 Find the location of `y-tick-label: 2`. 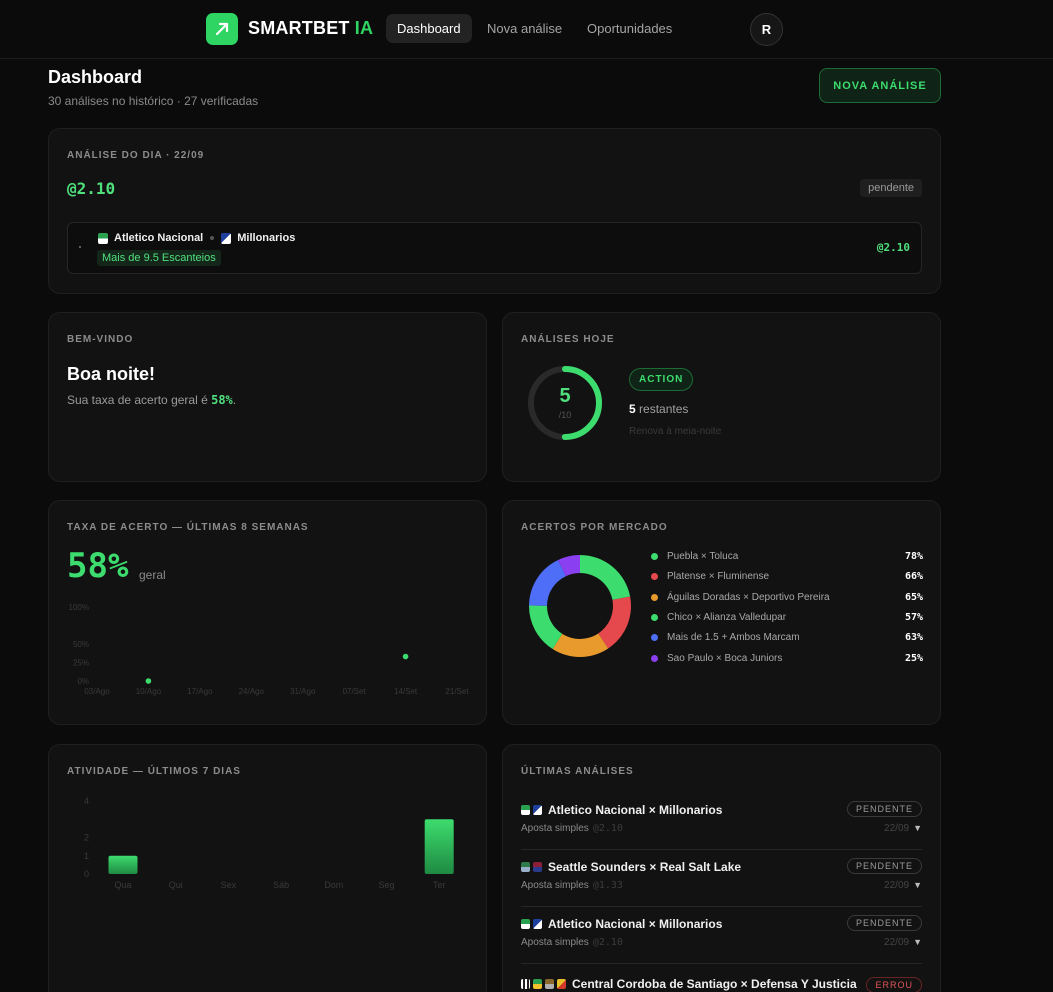

y-tick-label: 2 is located at coordinates (86, 838).